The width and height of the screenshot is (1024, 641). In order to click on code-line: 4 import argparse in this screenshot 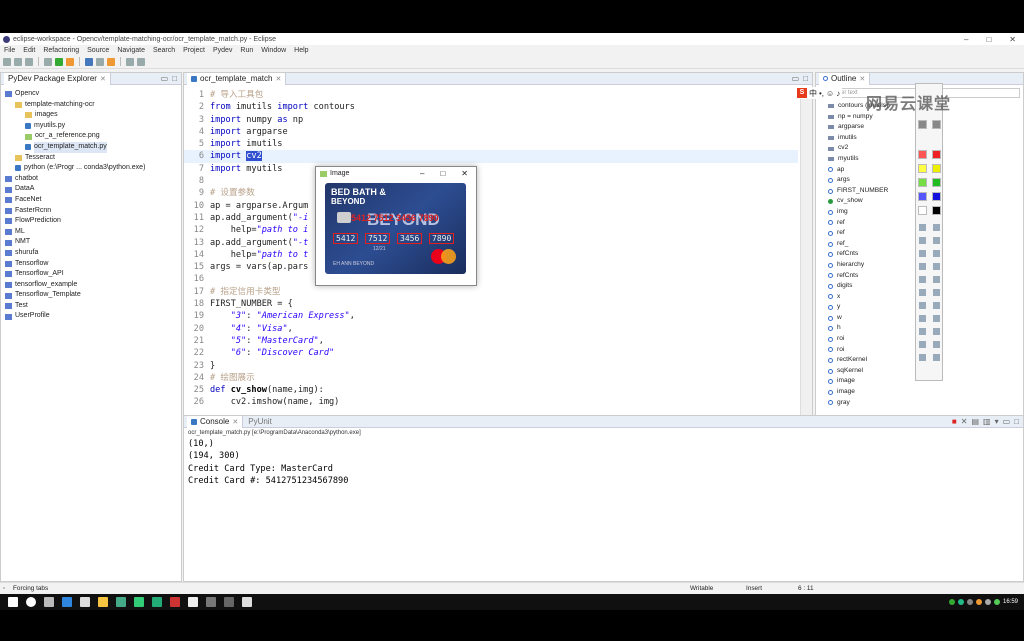, I will do `click(491, 132)`.